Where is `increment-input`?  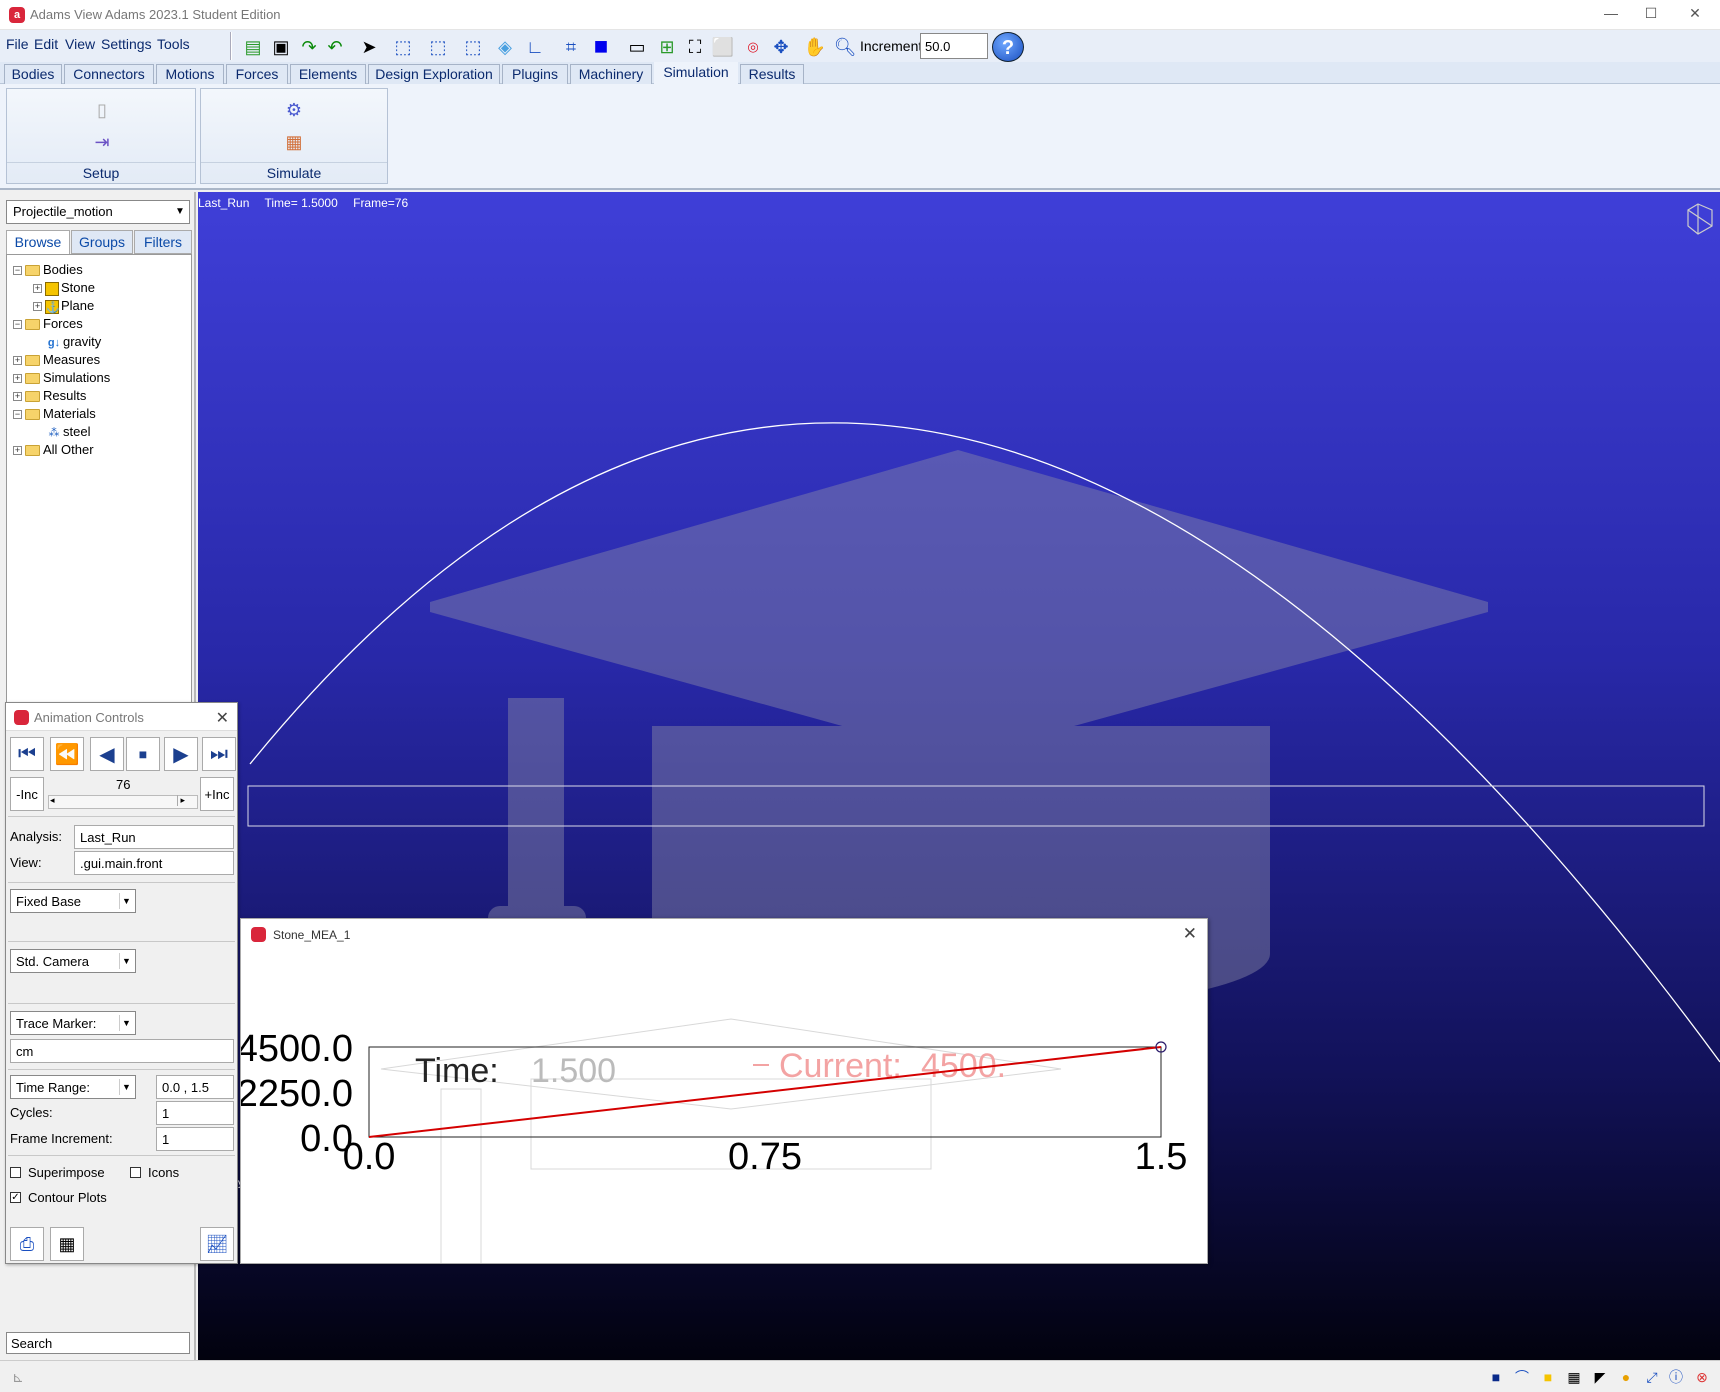
increment-input is located at coordinates (954, 46).